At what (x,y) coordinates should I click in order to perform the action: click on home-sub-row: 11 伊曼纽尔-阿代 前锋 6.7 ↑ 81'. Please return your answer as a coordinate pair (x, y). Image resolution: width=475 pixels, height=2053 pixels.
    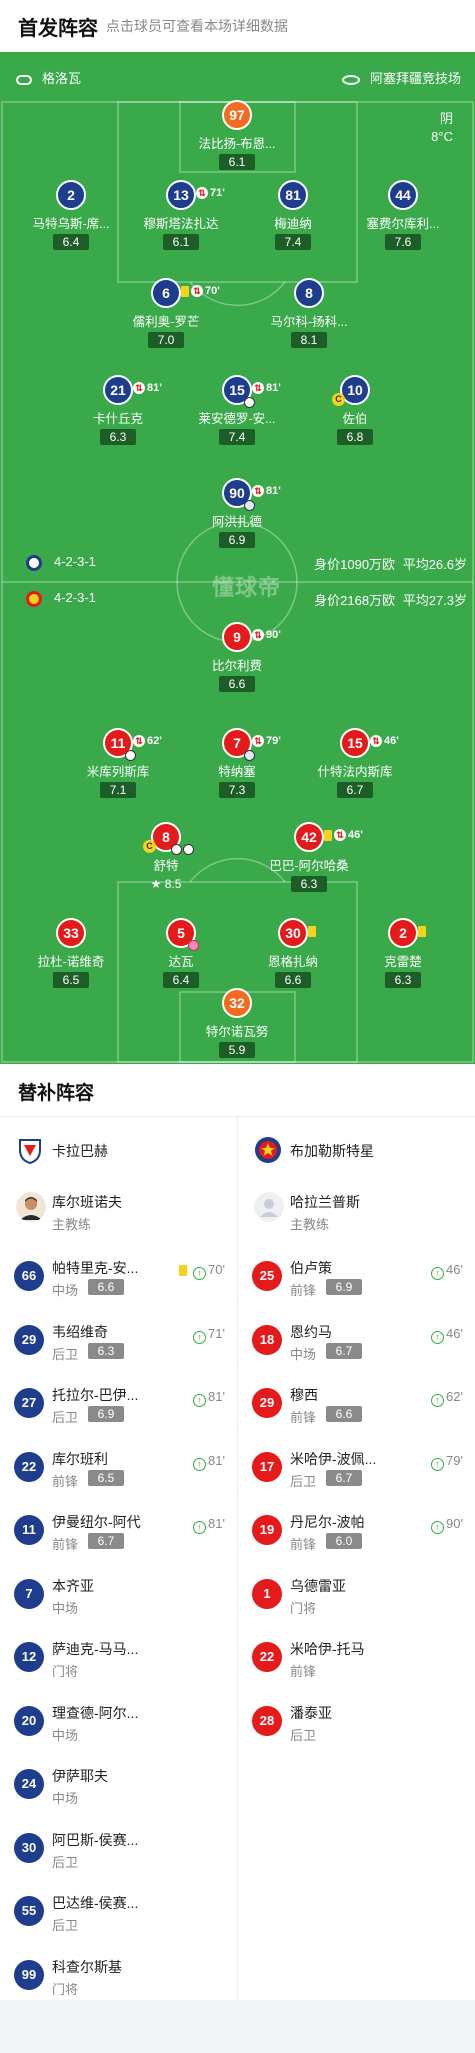
    Looking at the image, I should click on (118, 1532).